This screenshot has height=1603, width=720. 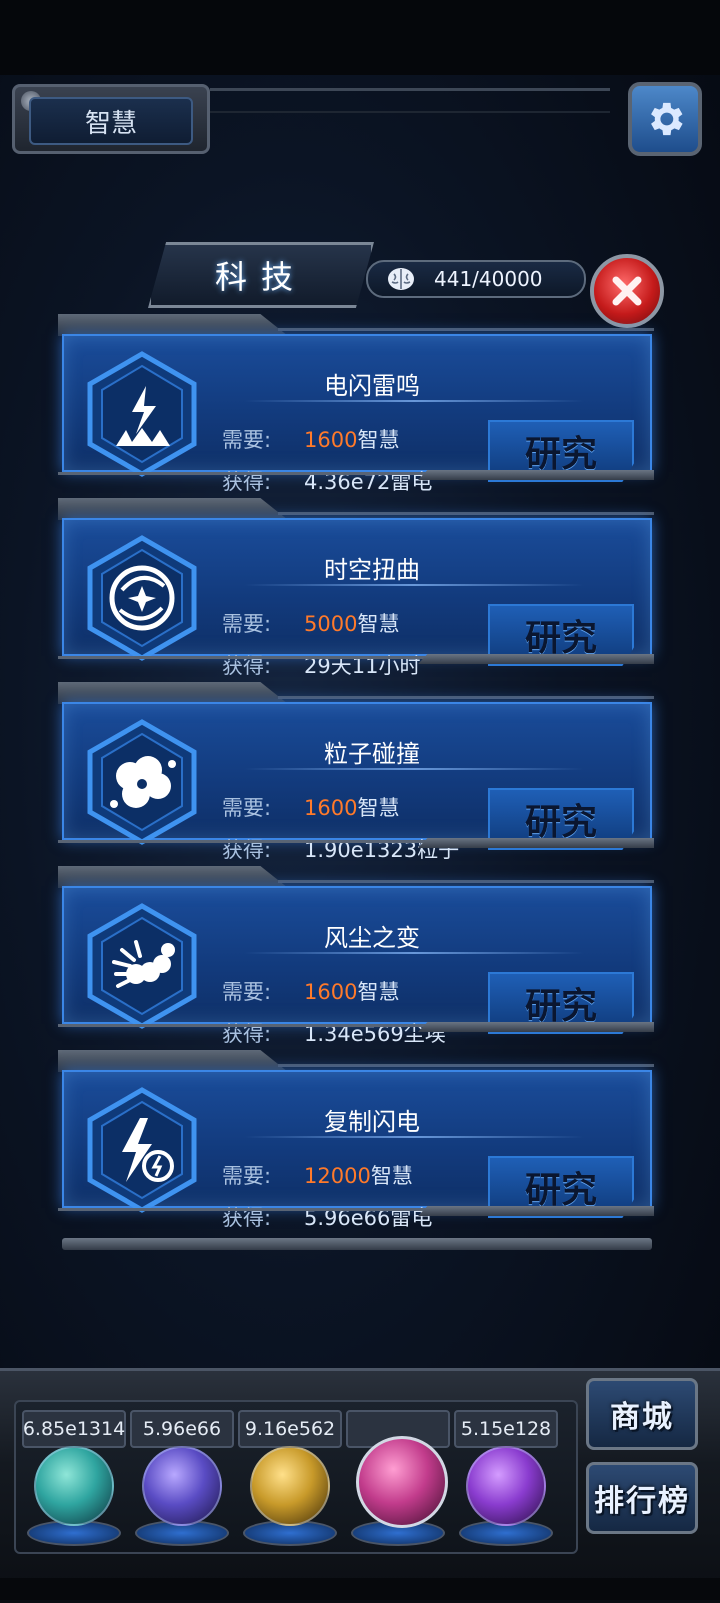 I want to click on cost-value: 12000, so click(x=337, y=1176).